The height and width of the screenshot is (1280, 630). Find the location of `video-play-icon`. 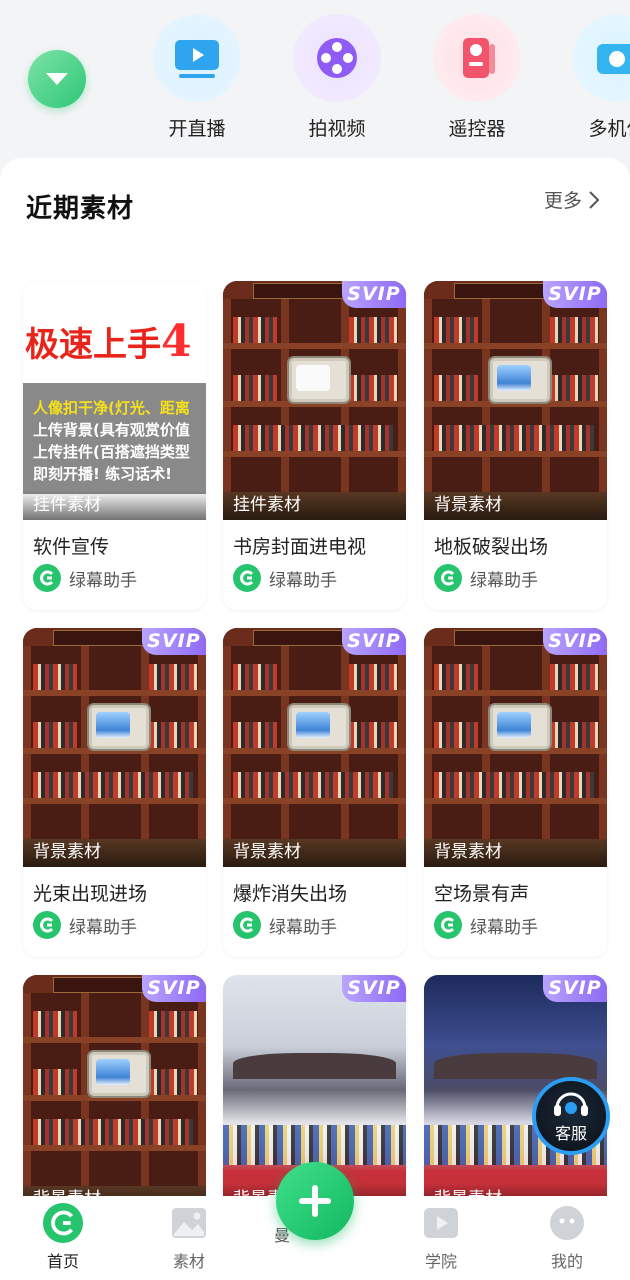

video-play-icon is located at coordinates (441, 1223).